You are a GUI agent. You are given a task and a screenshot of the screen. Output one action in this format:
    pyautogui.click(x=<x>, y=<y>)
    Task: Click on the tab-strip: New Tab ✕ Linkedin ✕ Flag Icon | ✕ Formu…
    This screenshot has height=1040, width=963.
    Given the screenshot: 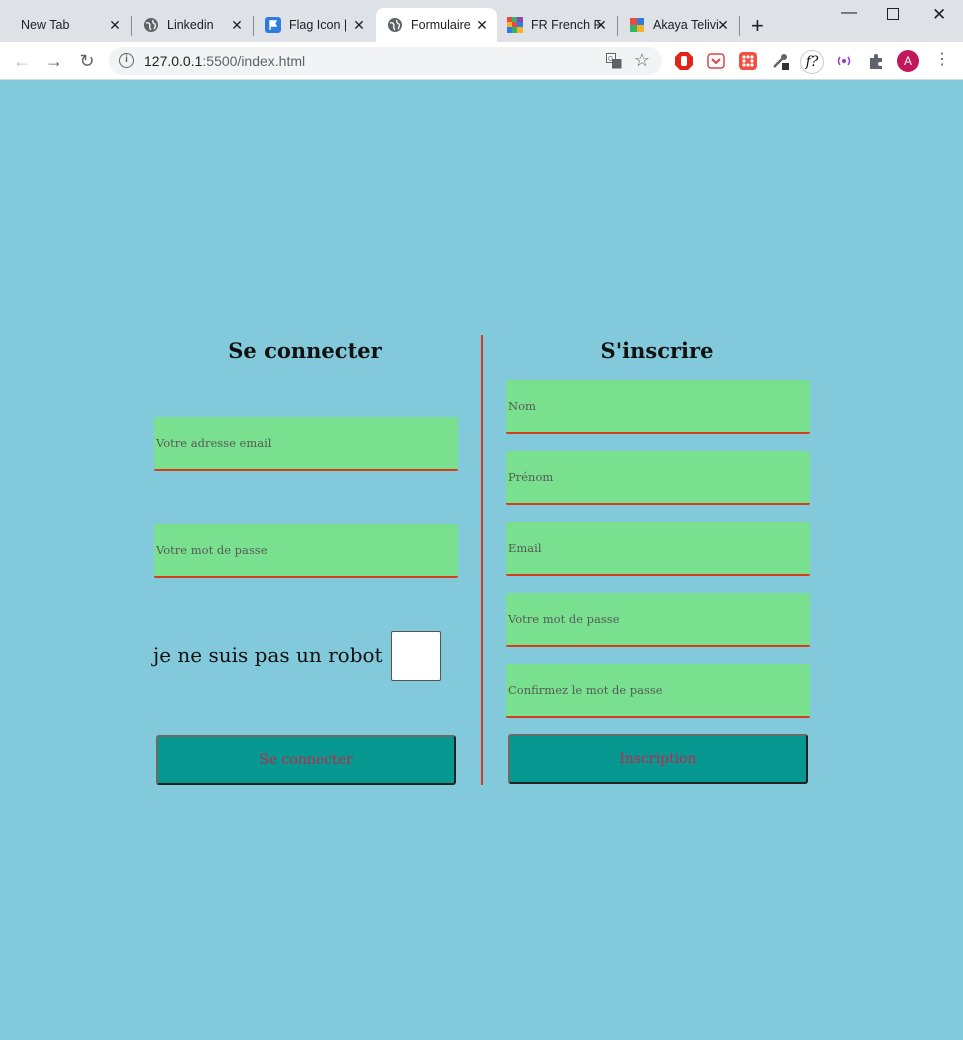 What is the action you would take?
    pyautogui.click(x=481, y=21)
    